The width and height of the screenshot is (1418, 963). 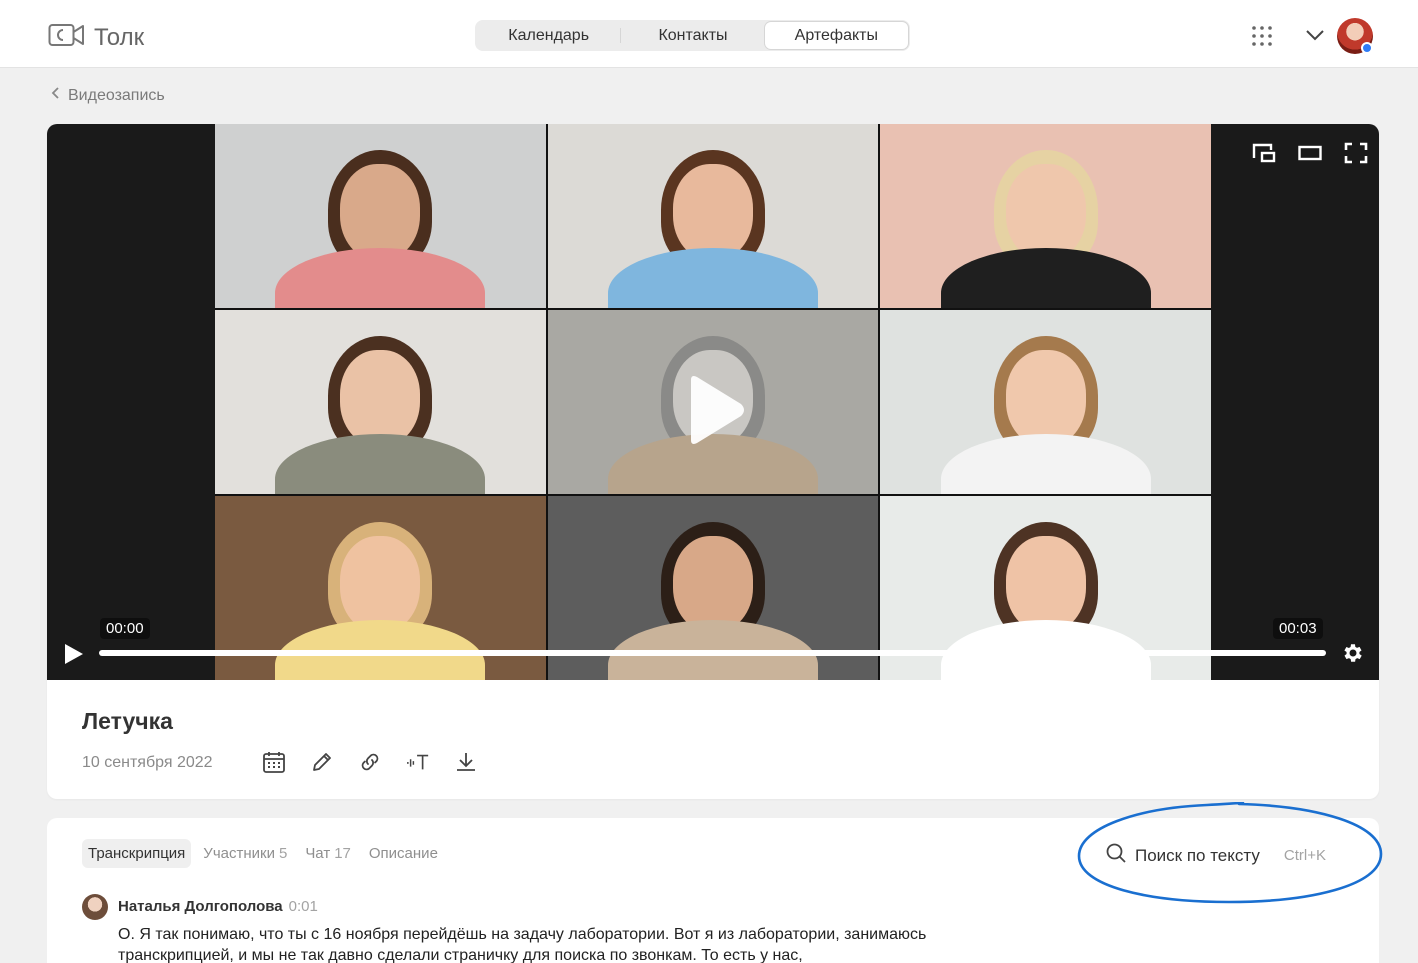 I want to click on edit-icon, so click(x=322, y=762).